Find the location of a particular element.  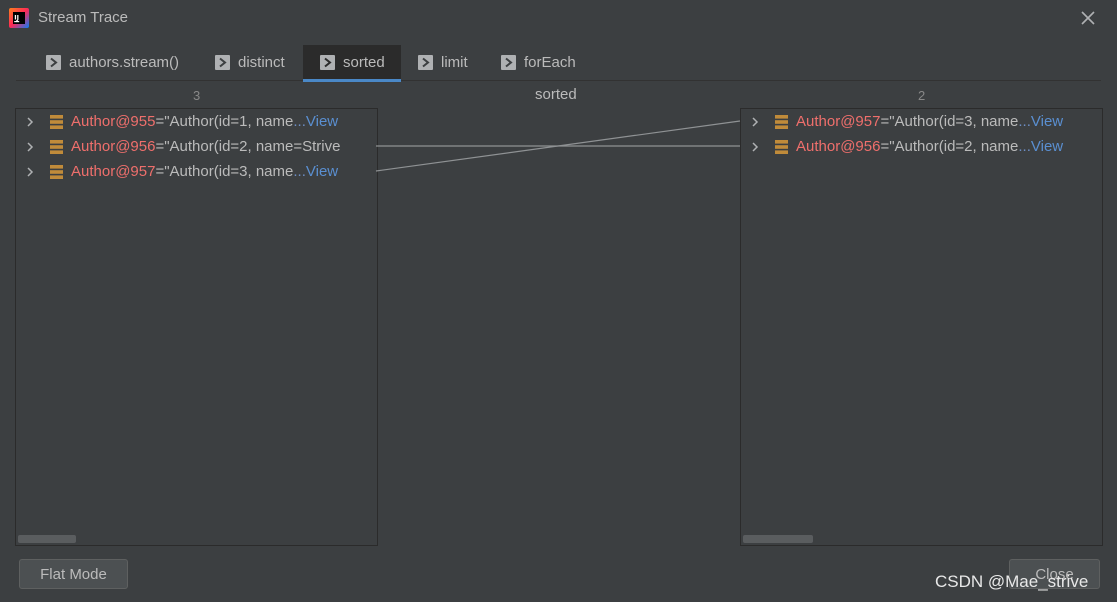

tab-distinct: distinct is located at coordinates (260, 62).